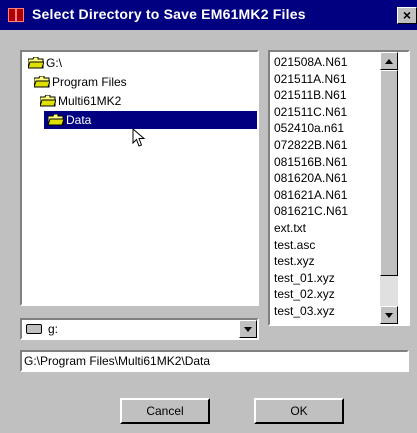 Image resolution: width=417 pixels, height=433 pixels. Describe the element at coordinates (310, 62) in the screenshot. I see `file-list-item: 021508A.N61` at that location.